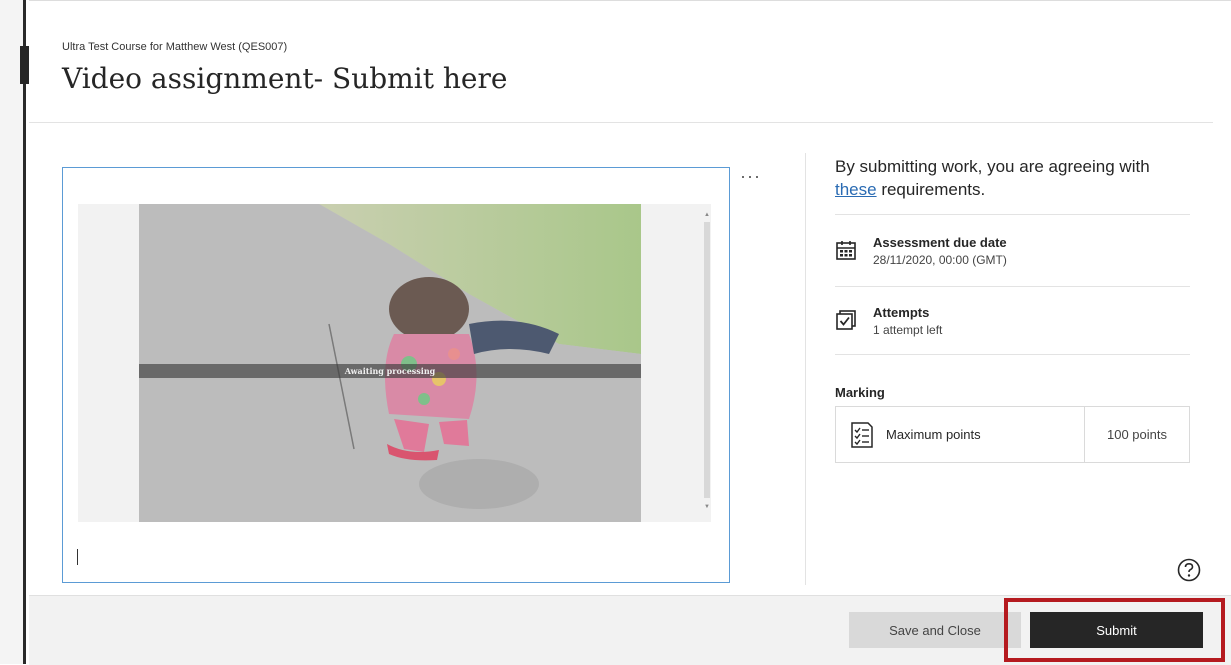 The image size is (1231, 665). What do you see at coordinates (933, 434) in the screenshot?
I see `maximum-points-label: Maximum points` at bounding box center [933, 434].